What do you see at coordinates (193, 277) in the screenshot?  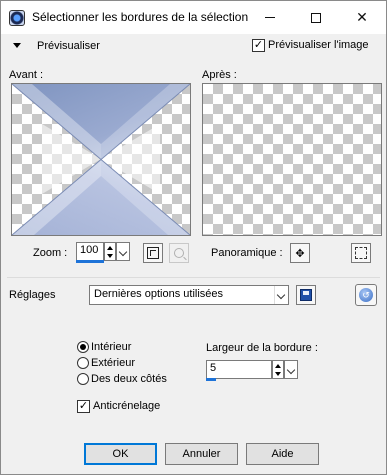 I see `separator` at bounding box center [193, 277].